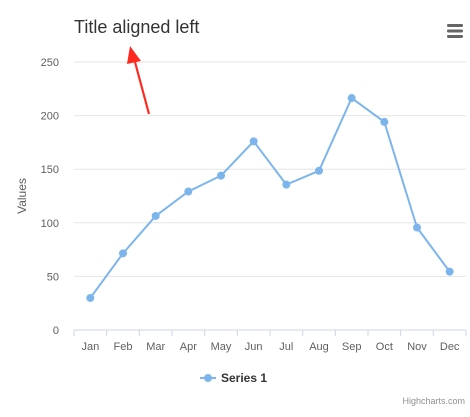 The width and height of the screenshot is (470, 417). Describe the element at coordinates (270, 341) in the screenshot. I see `x-axis-labels: Jan Feb Mar Apr May Jun Jul Aug Sep Oct Nov Dec` at that location.